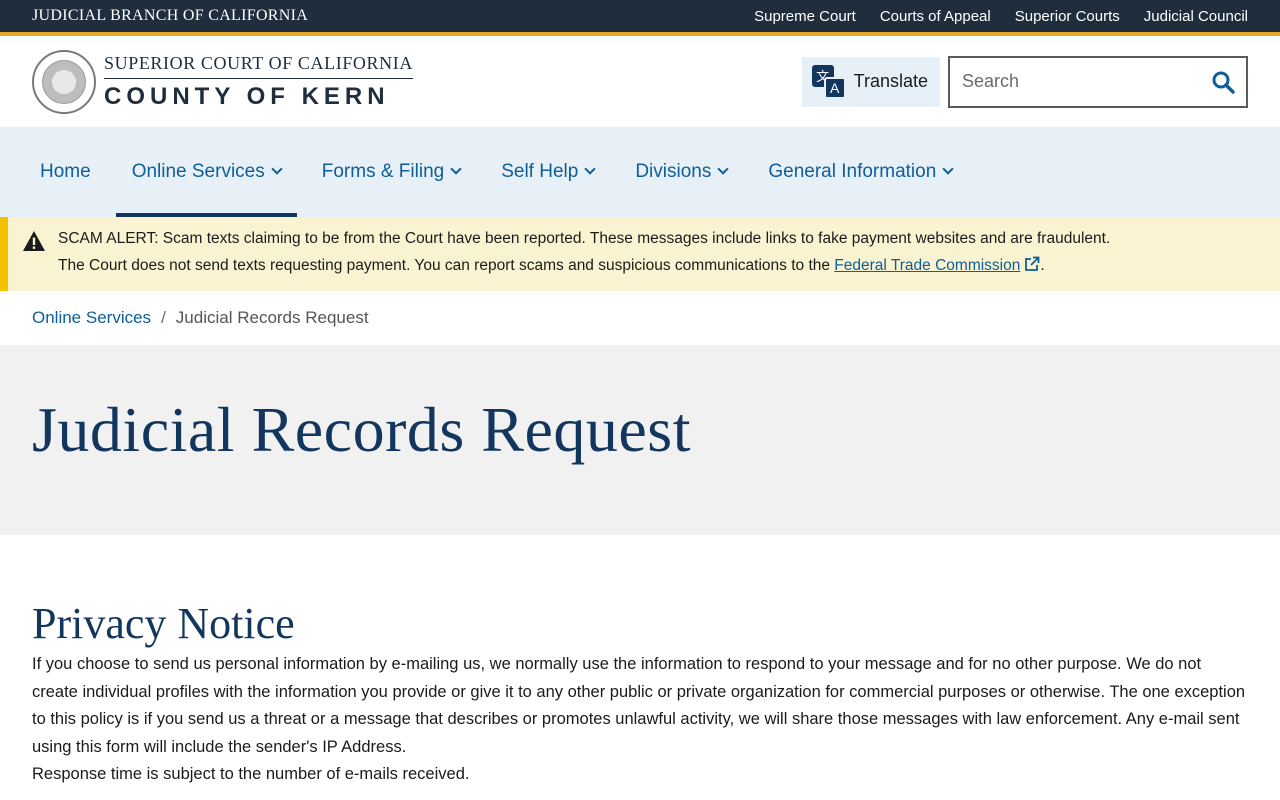 The image size is (1280, 800). I want to click on nav-item-label: Home, so click(65, 171).